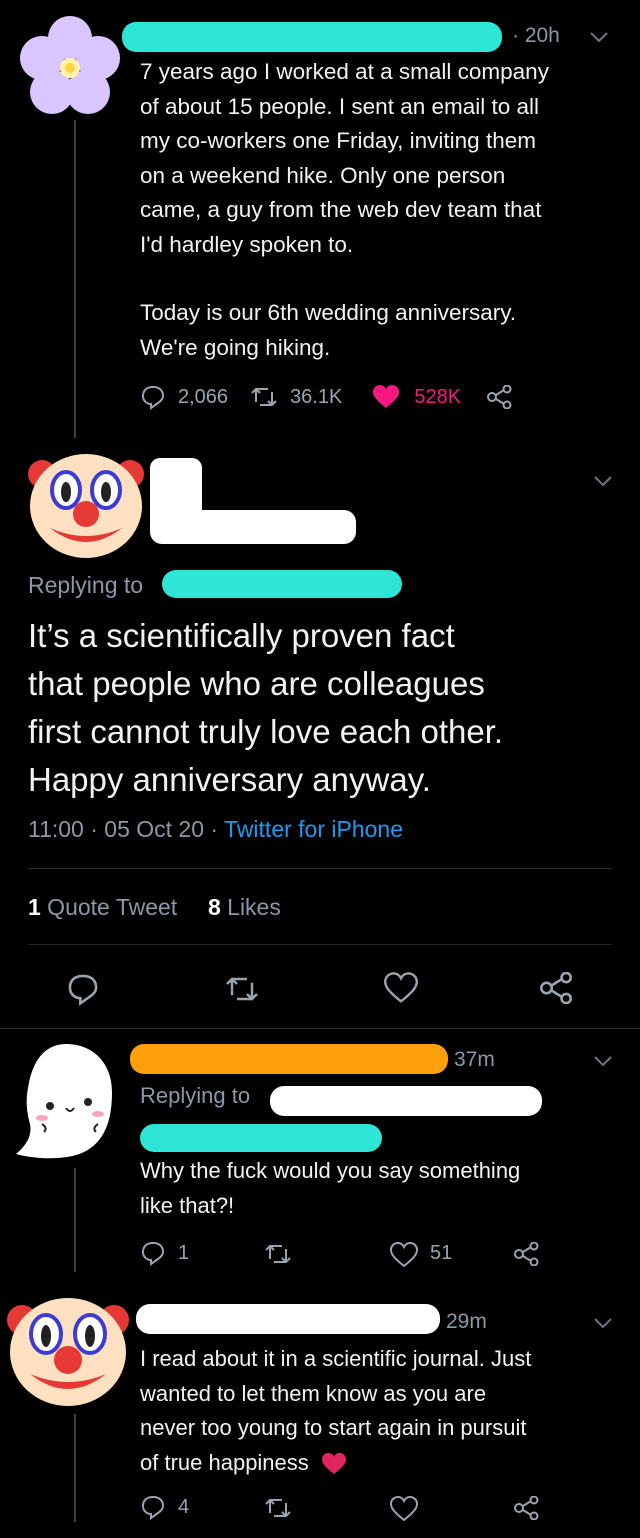 The height and width of the screenshot is (1538, 640). Describe the element at coordinates (244, 907) in the screenshot. I see `likes-count: 8 Likes` at that location.